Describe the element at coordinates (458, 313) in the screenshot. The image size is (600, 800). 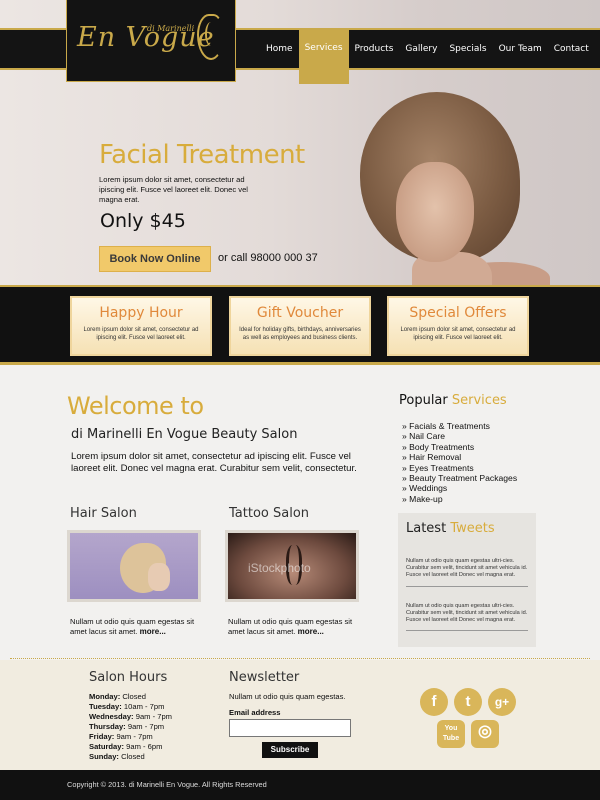
I see `feature-title: Special Offers` at that location.